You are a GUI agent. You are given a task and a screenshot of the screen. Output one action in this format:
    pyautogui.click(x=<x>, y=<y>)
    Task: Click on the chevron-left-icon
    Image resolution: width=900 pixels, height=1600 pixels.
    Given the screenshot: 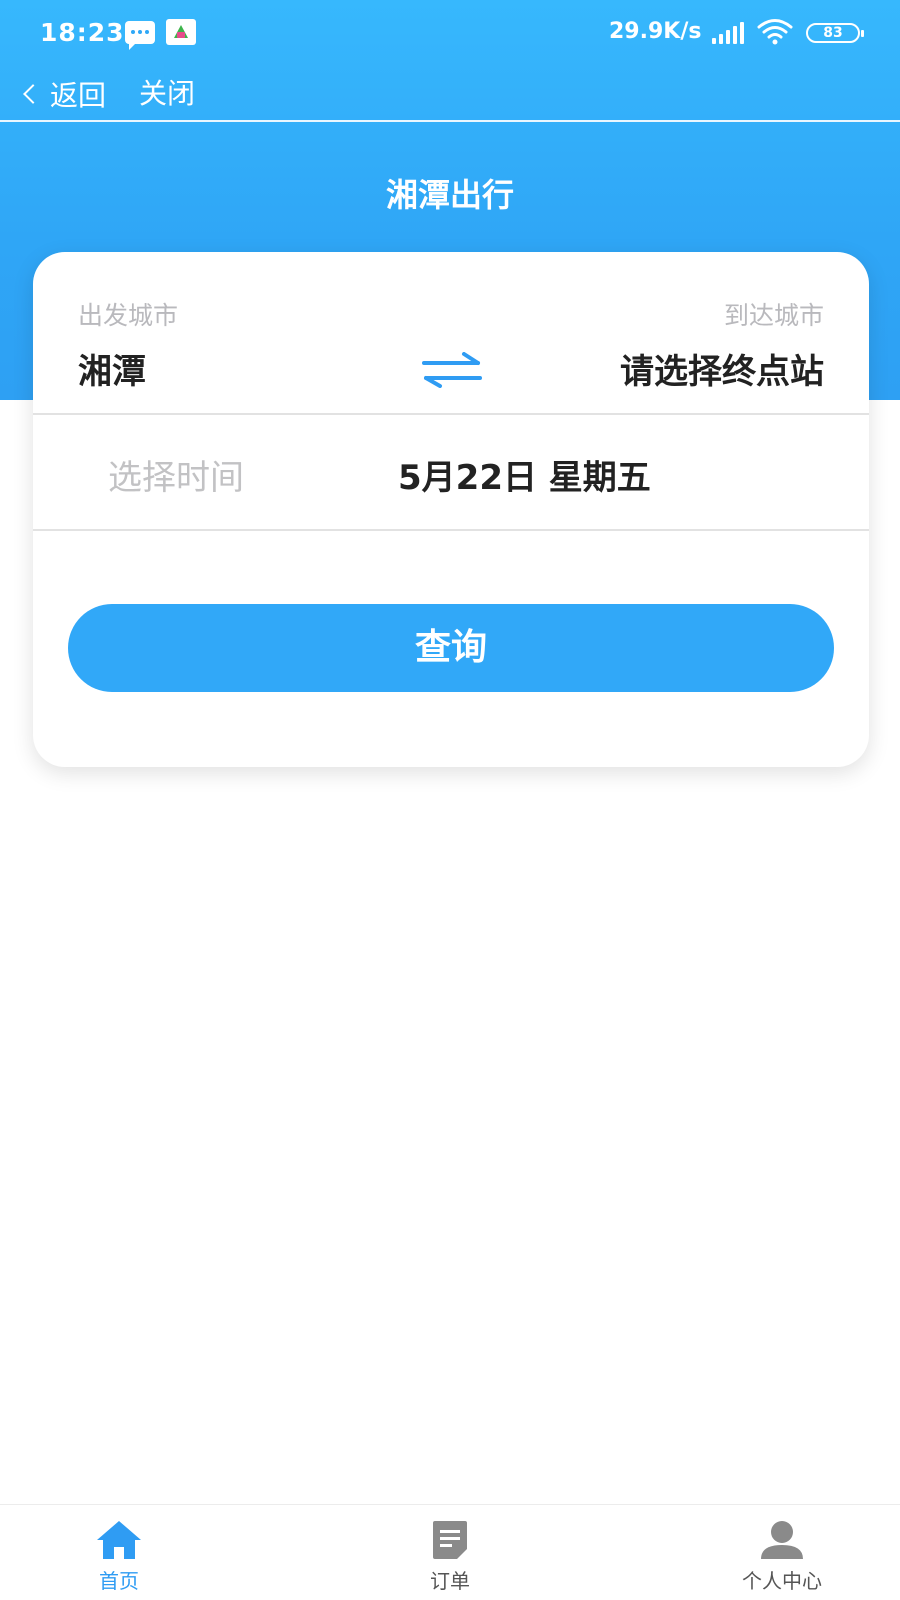 What is the action you would take?
    pyautogui.click(x=33, y=94)
    